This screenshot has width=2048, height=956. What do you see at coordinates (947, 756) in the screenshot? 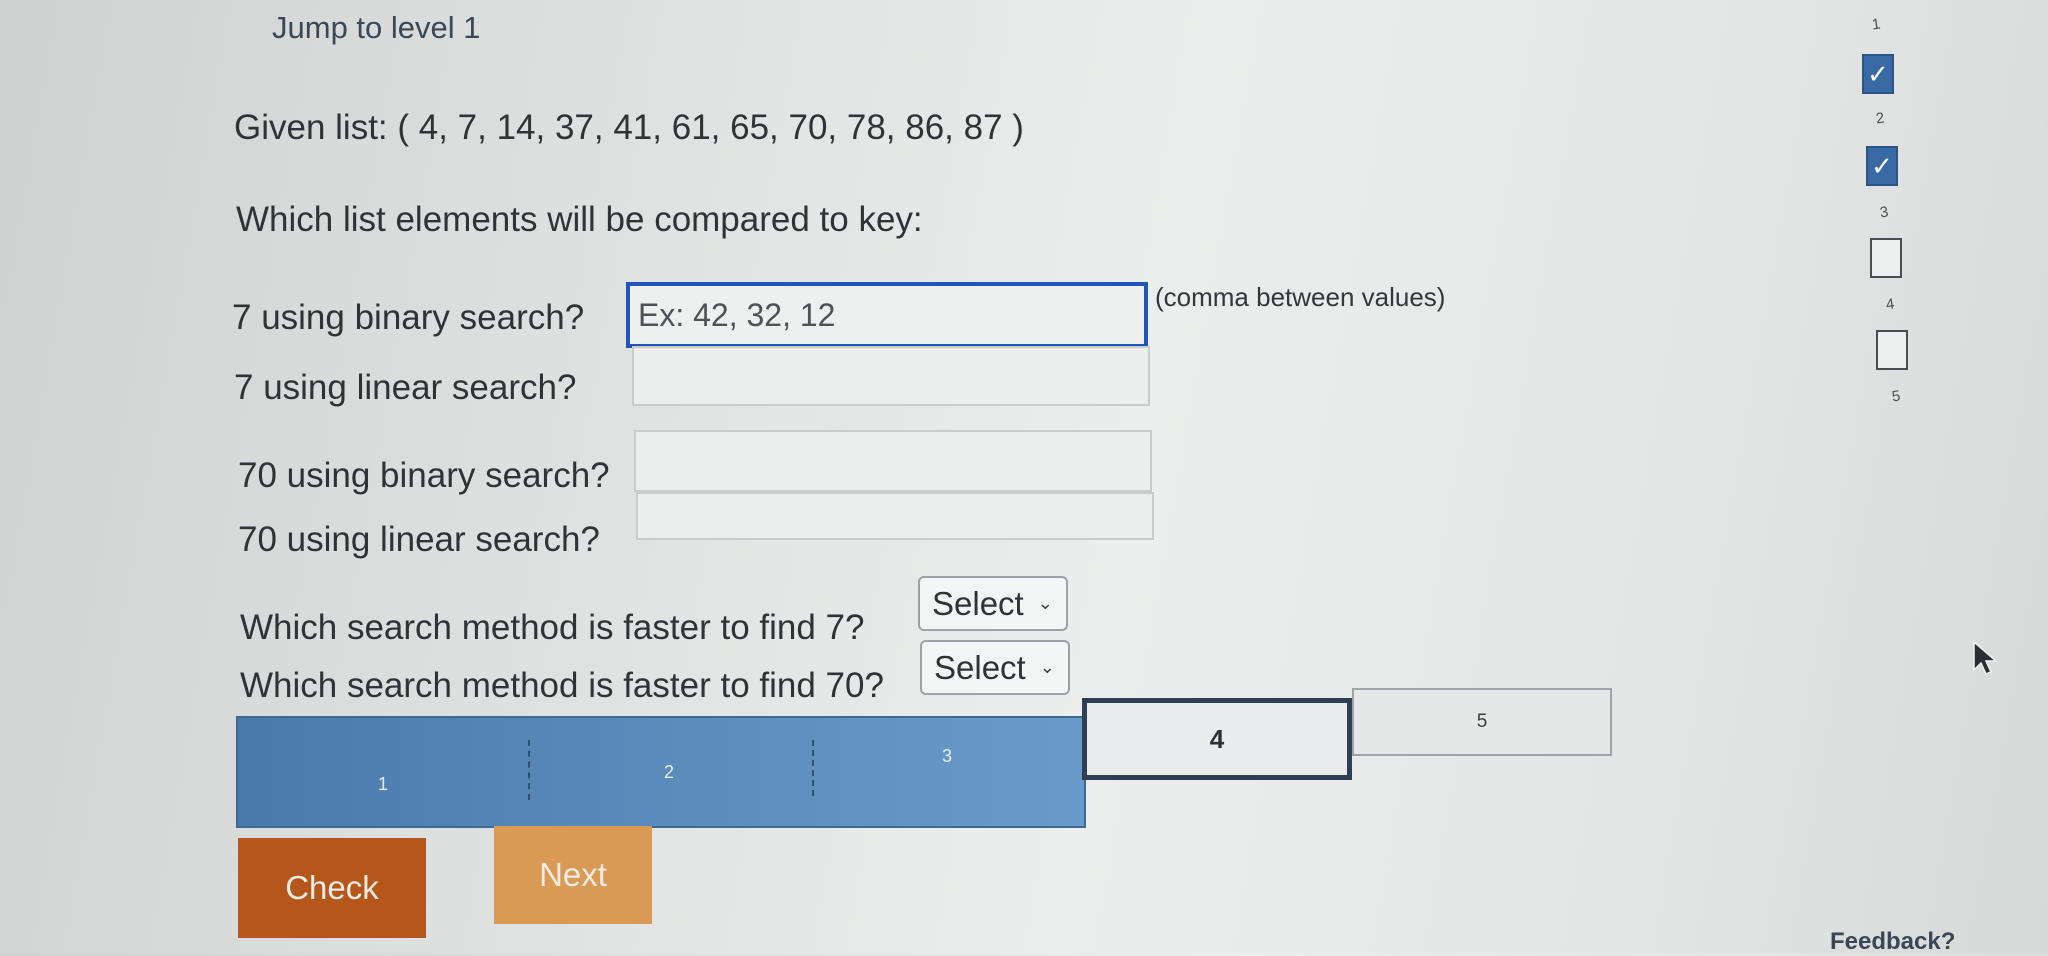
I see `progress-segment-3: 3` at bounding box center [947, 756].